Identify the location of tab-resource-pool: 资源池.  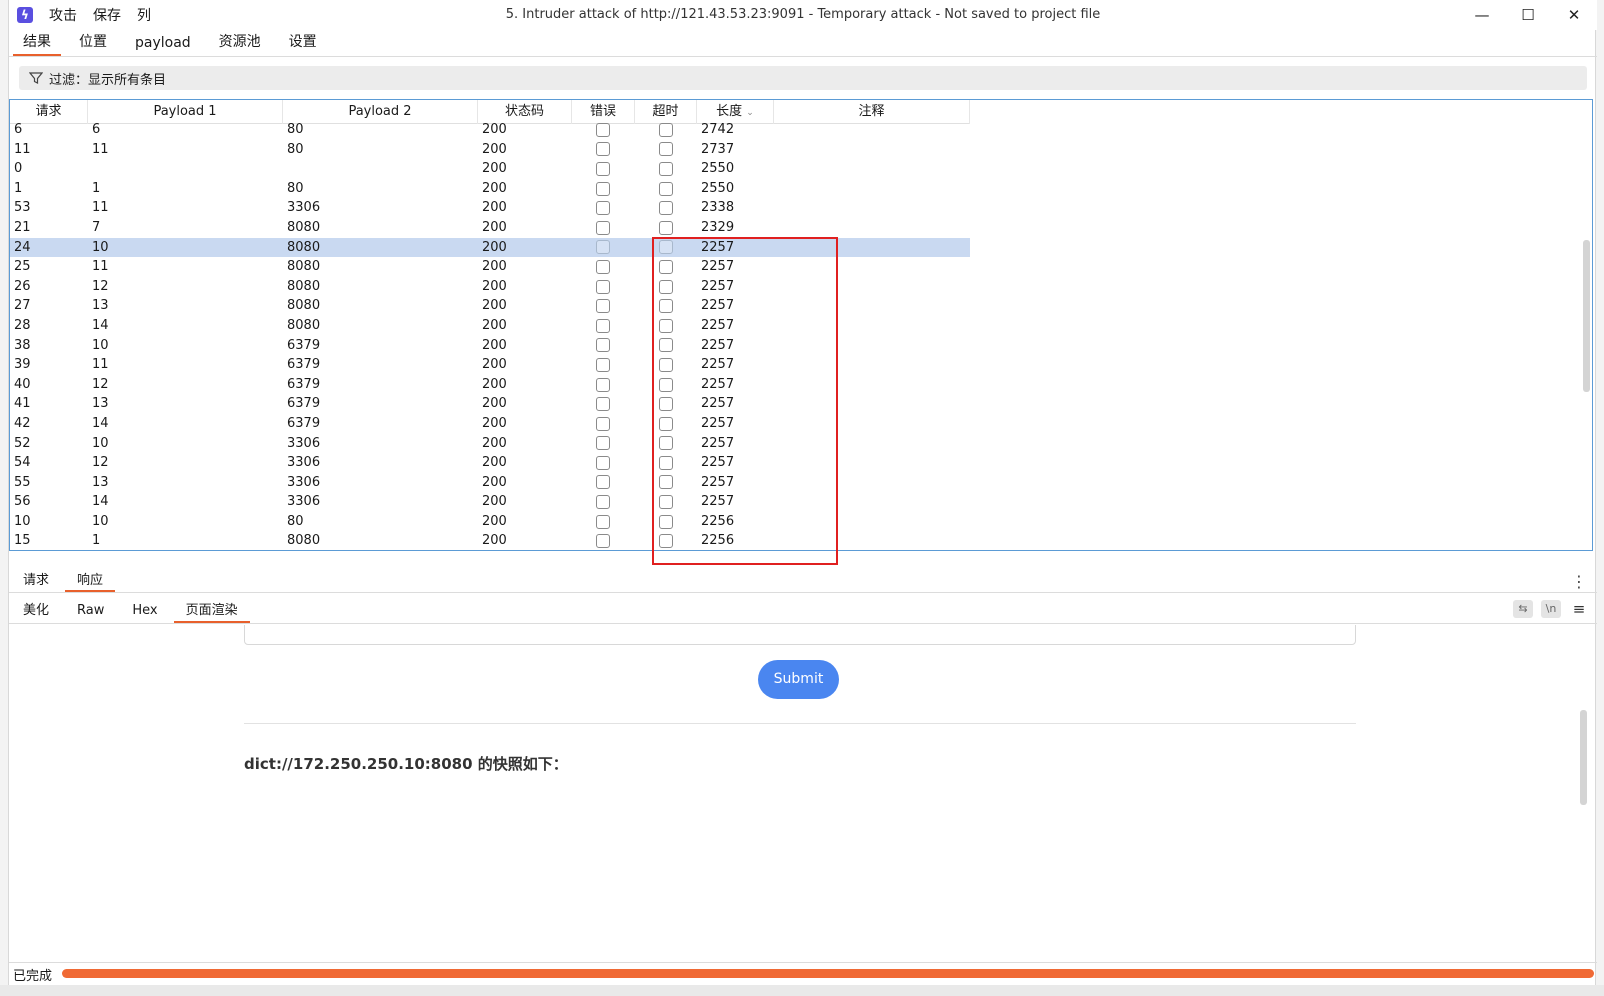
(240, 43).